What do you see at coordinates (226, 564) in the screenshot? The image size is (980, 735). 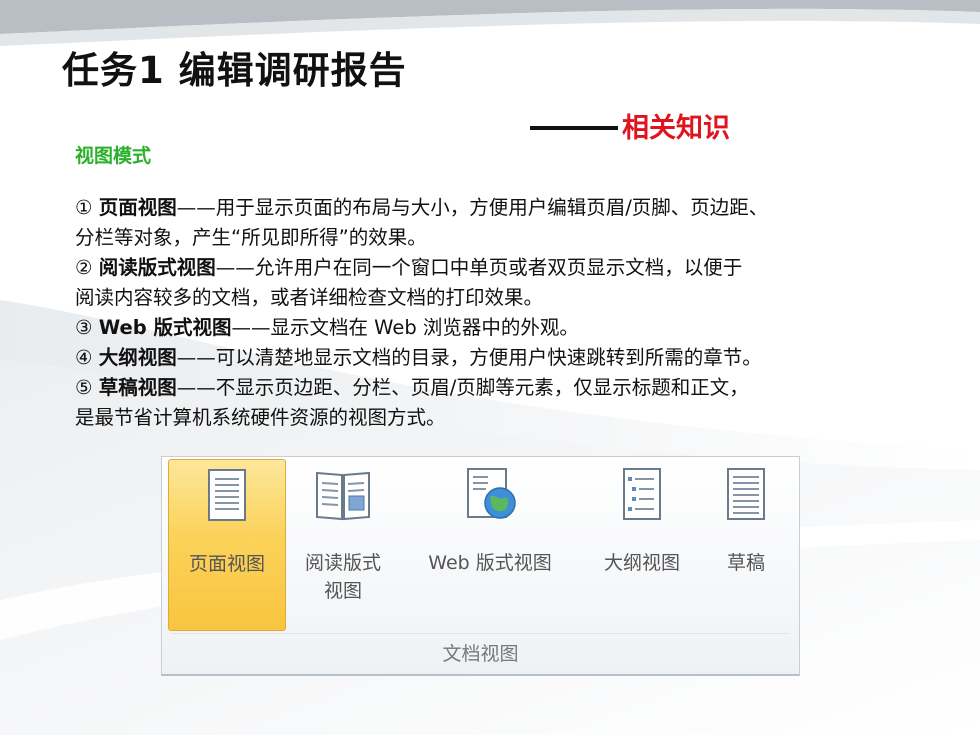 I see `button-label: 页面视图` at bounding box center [226, 564].